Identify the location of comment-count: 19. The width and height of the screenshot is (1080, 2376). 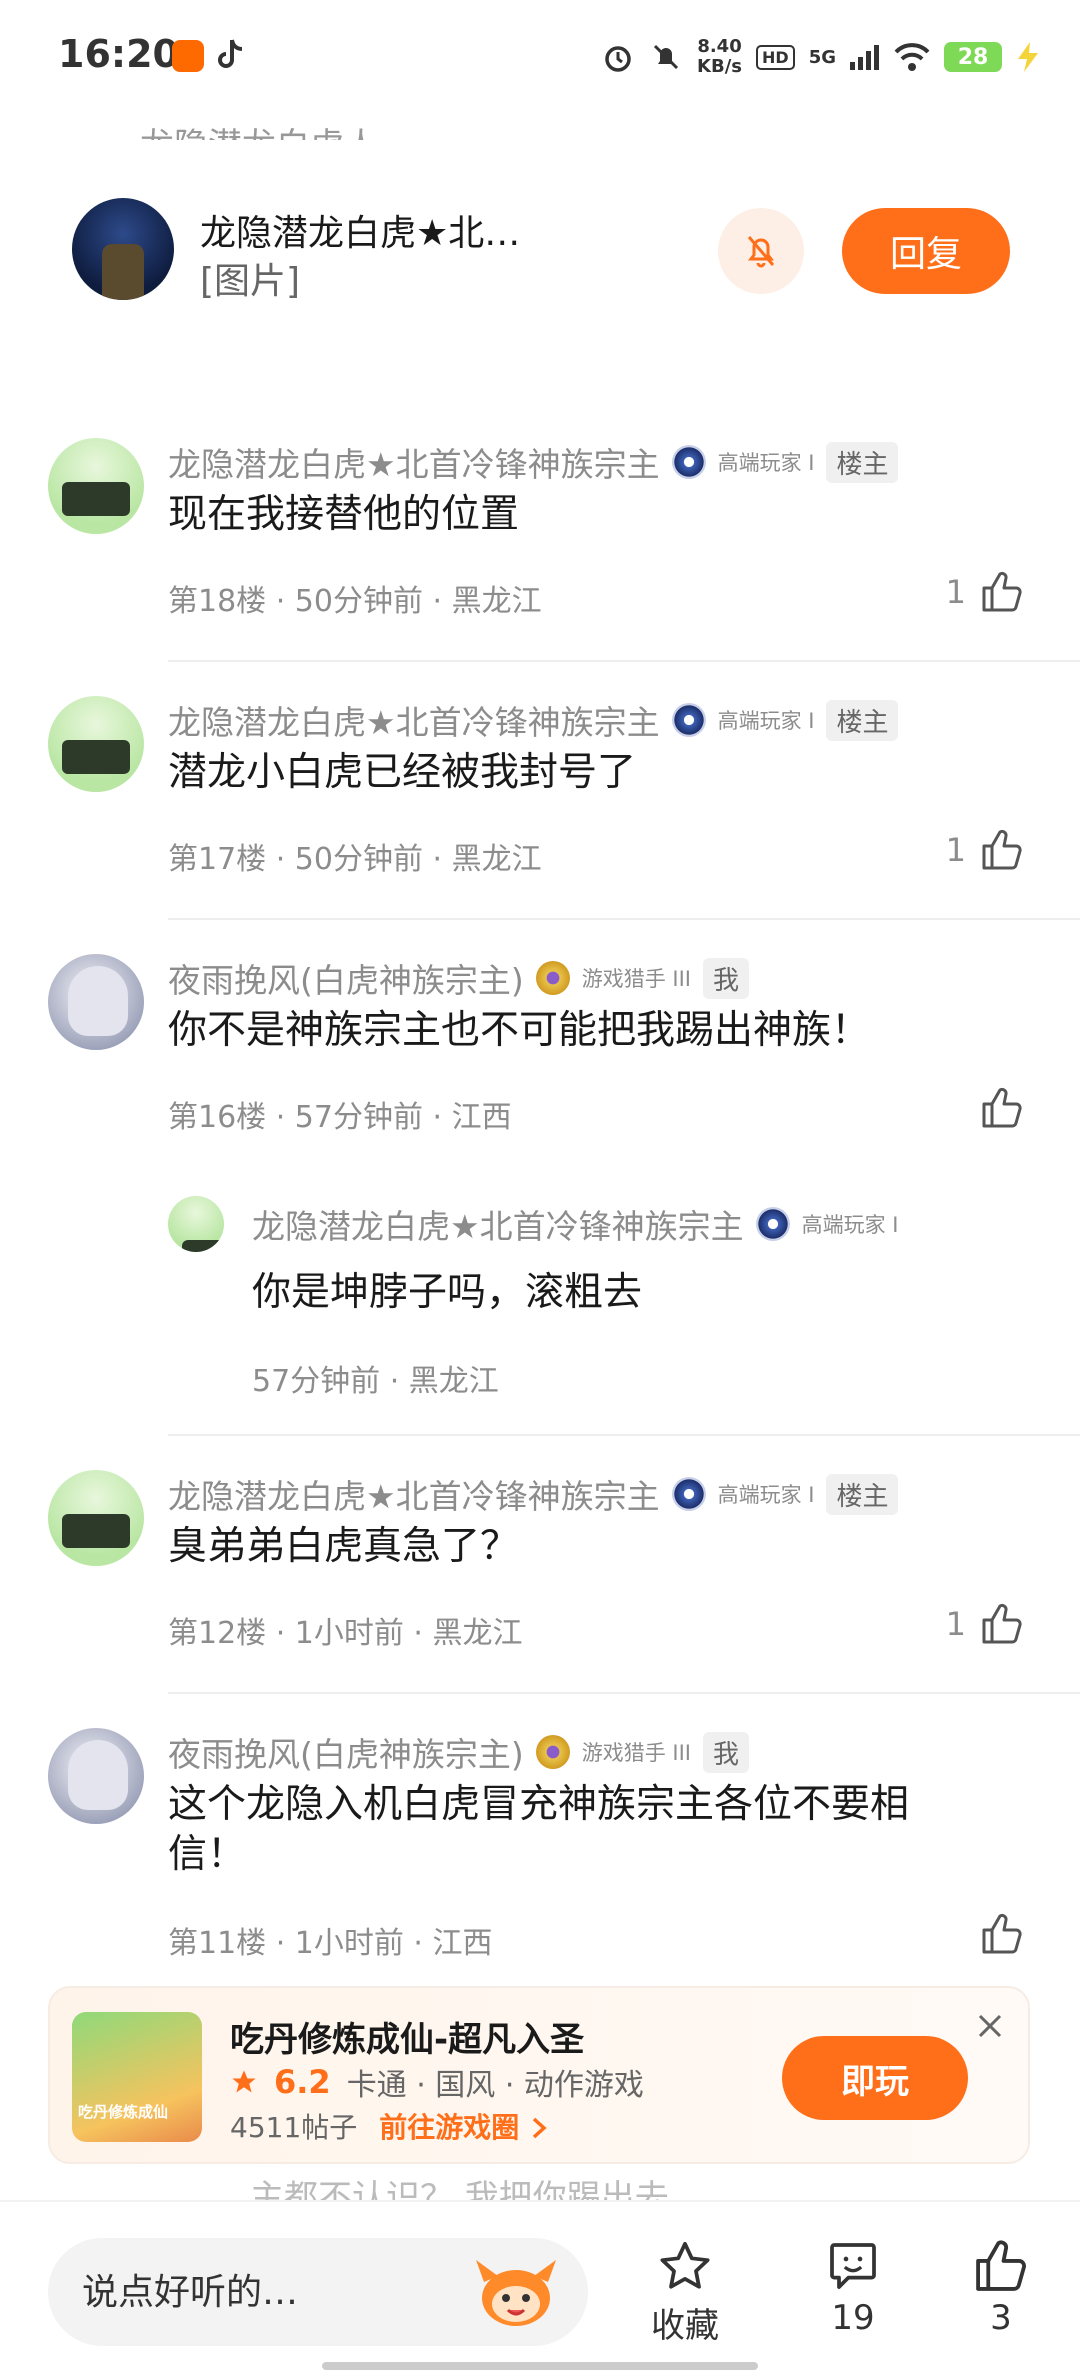
(853, 2318).